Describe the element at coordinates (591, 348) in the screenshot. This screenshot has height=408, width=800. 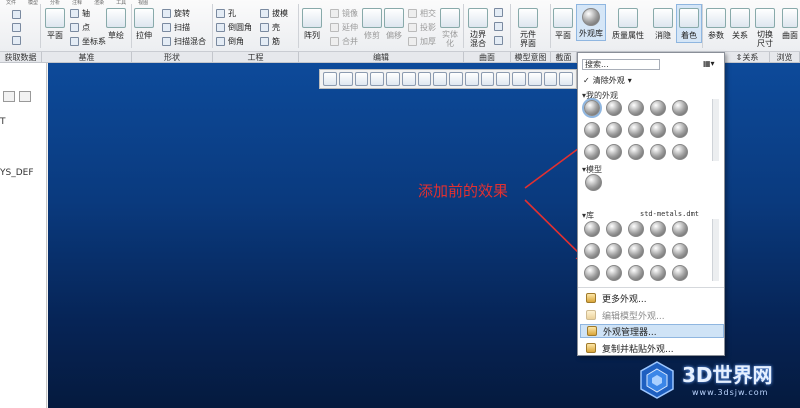
I see `copy-paste-icon` at that location.